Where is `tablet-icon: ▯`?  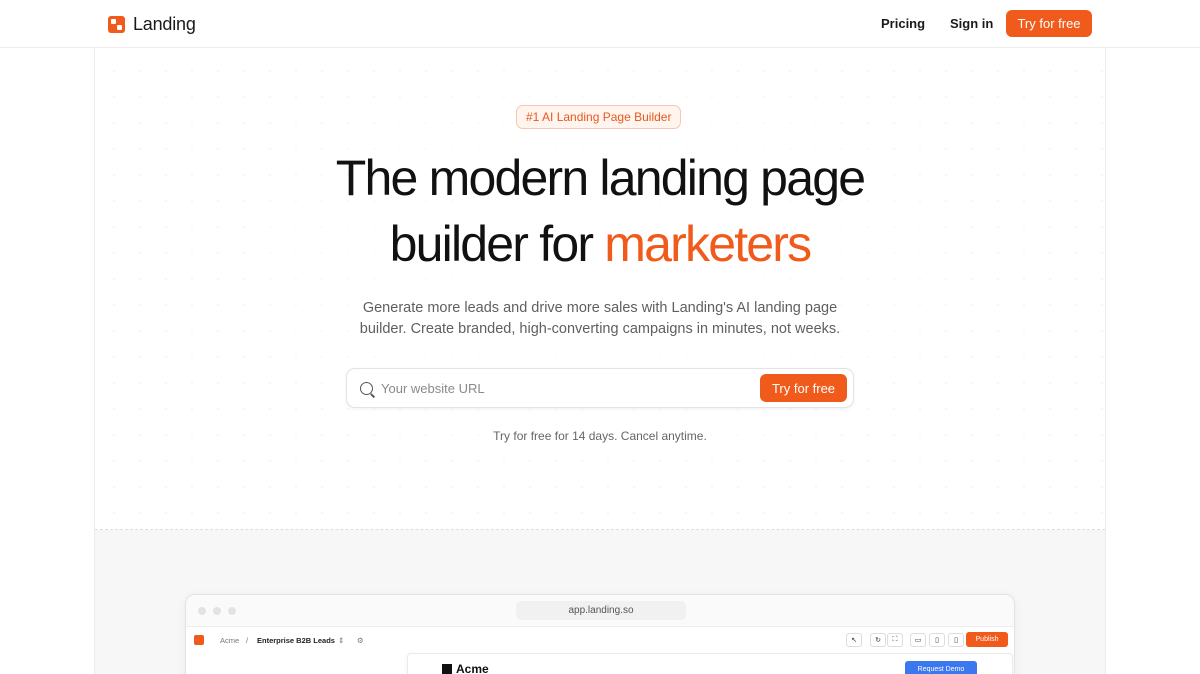 tablet-icon: ▯ is located at coordinates (937, 640).